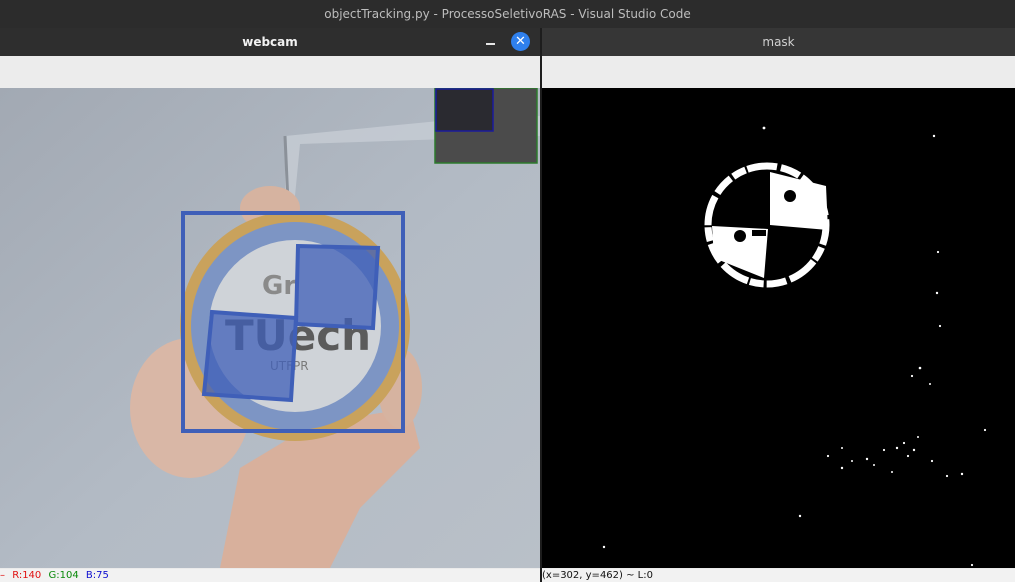  Describe the element at coordinates (27, 575) in the screenshot. I see `status-red-value: R:140` at that location.